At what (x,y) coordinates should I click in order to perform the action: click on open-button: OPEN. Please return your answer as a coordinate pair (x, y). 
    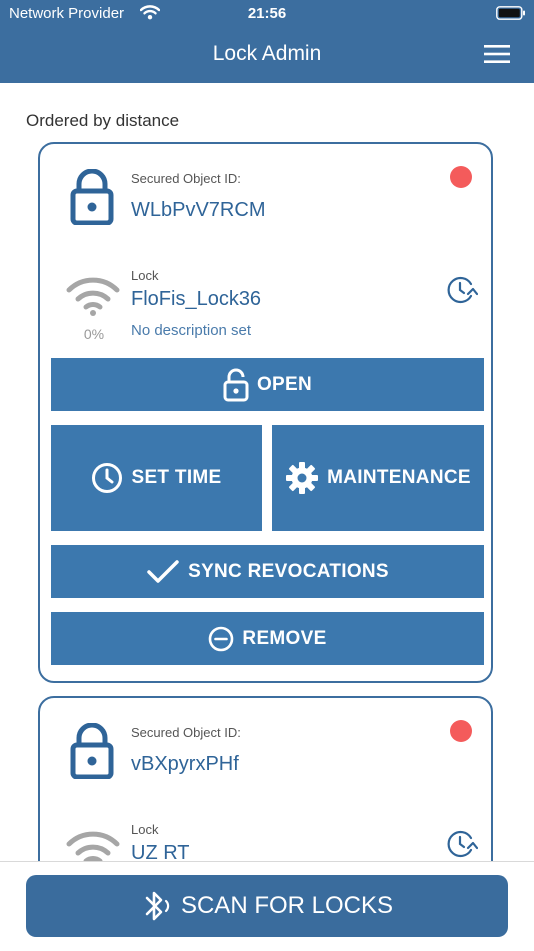
    Looking at the image, I should click on (267, 384).